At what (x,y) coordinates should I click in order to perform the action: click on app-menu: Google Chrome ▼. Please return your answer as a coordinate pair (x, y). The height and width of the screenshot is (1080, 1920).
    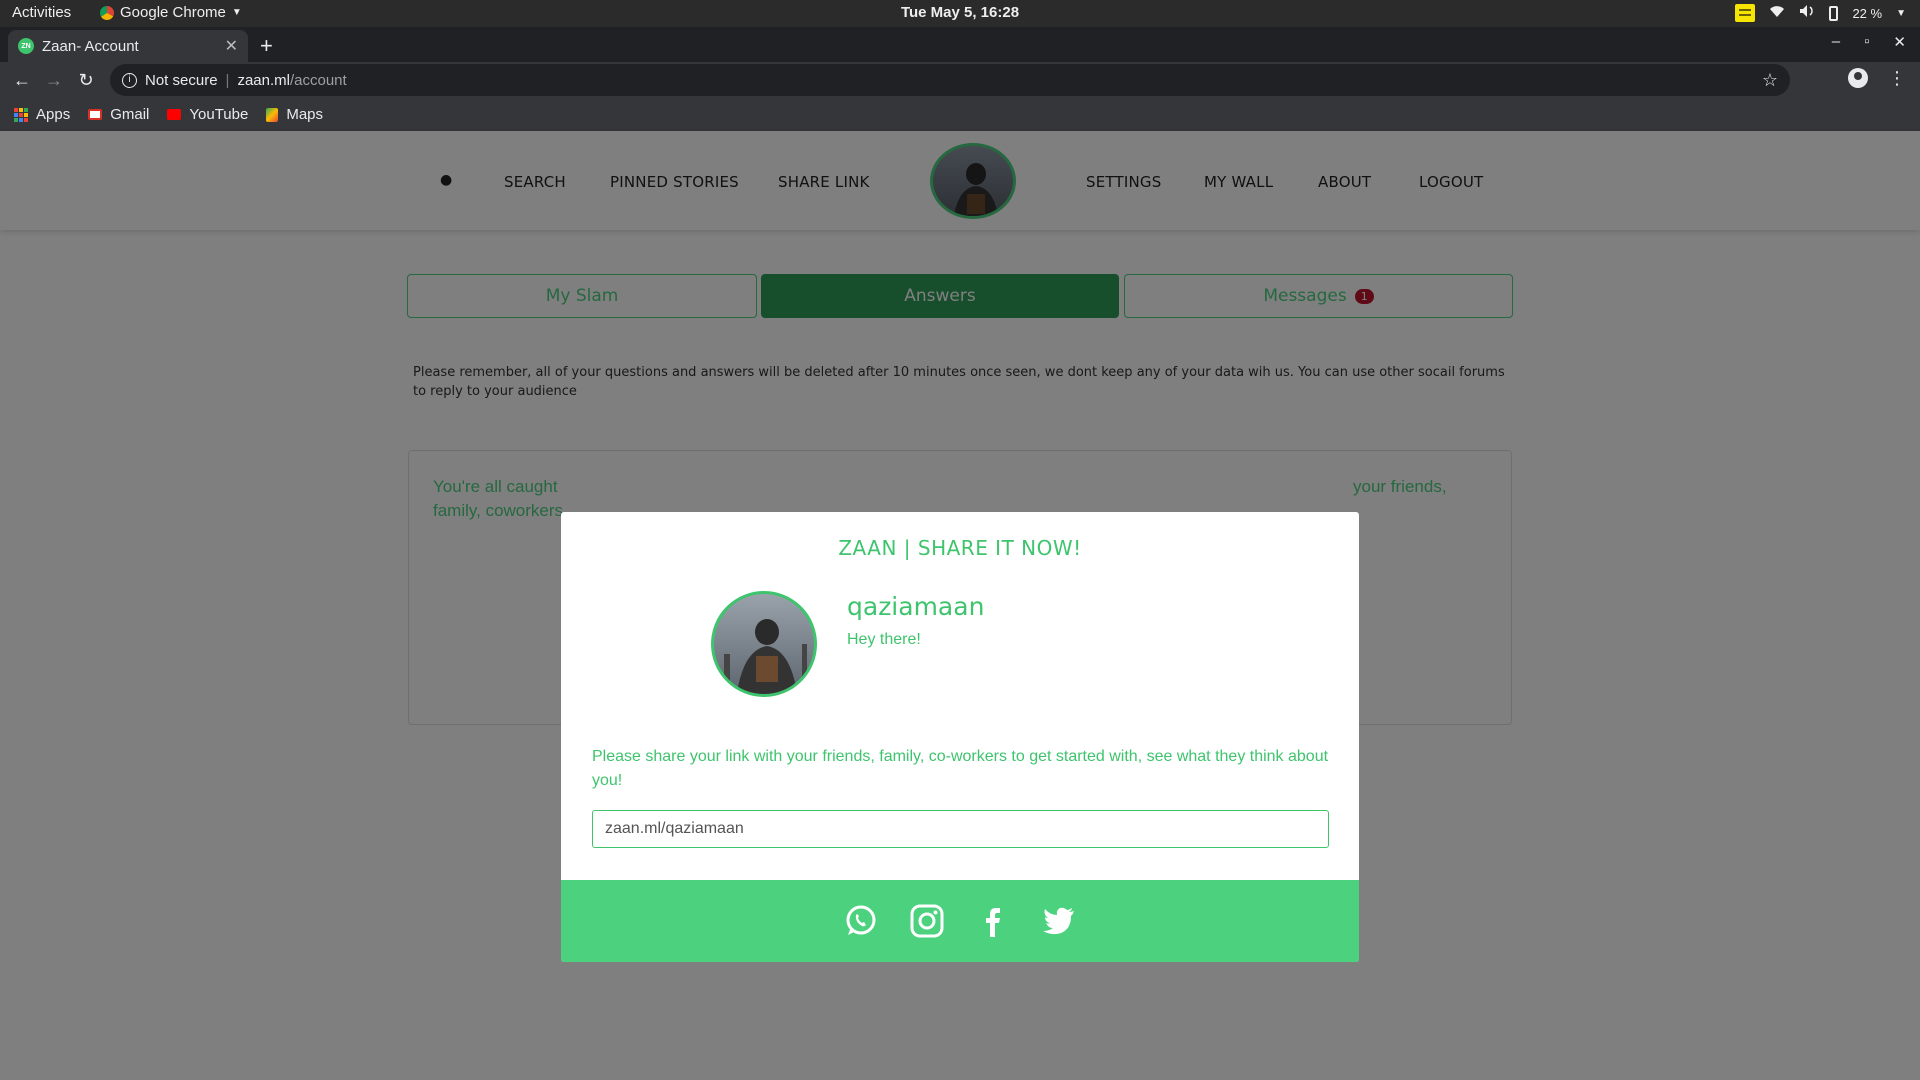
    Looking at the image, I should click on (171, 12).